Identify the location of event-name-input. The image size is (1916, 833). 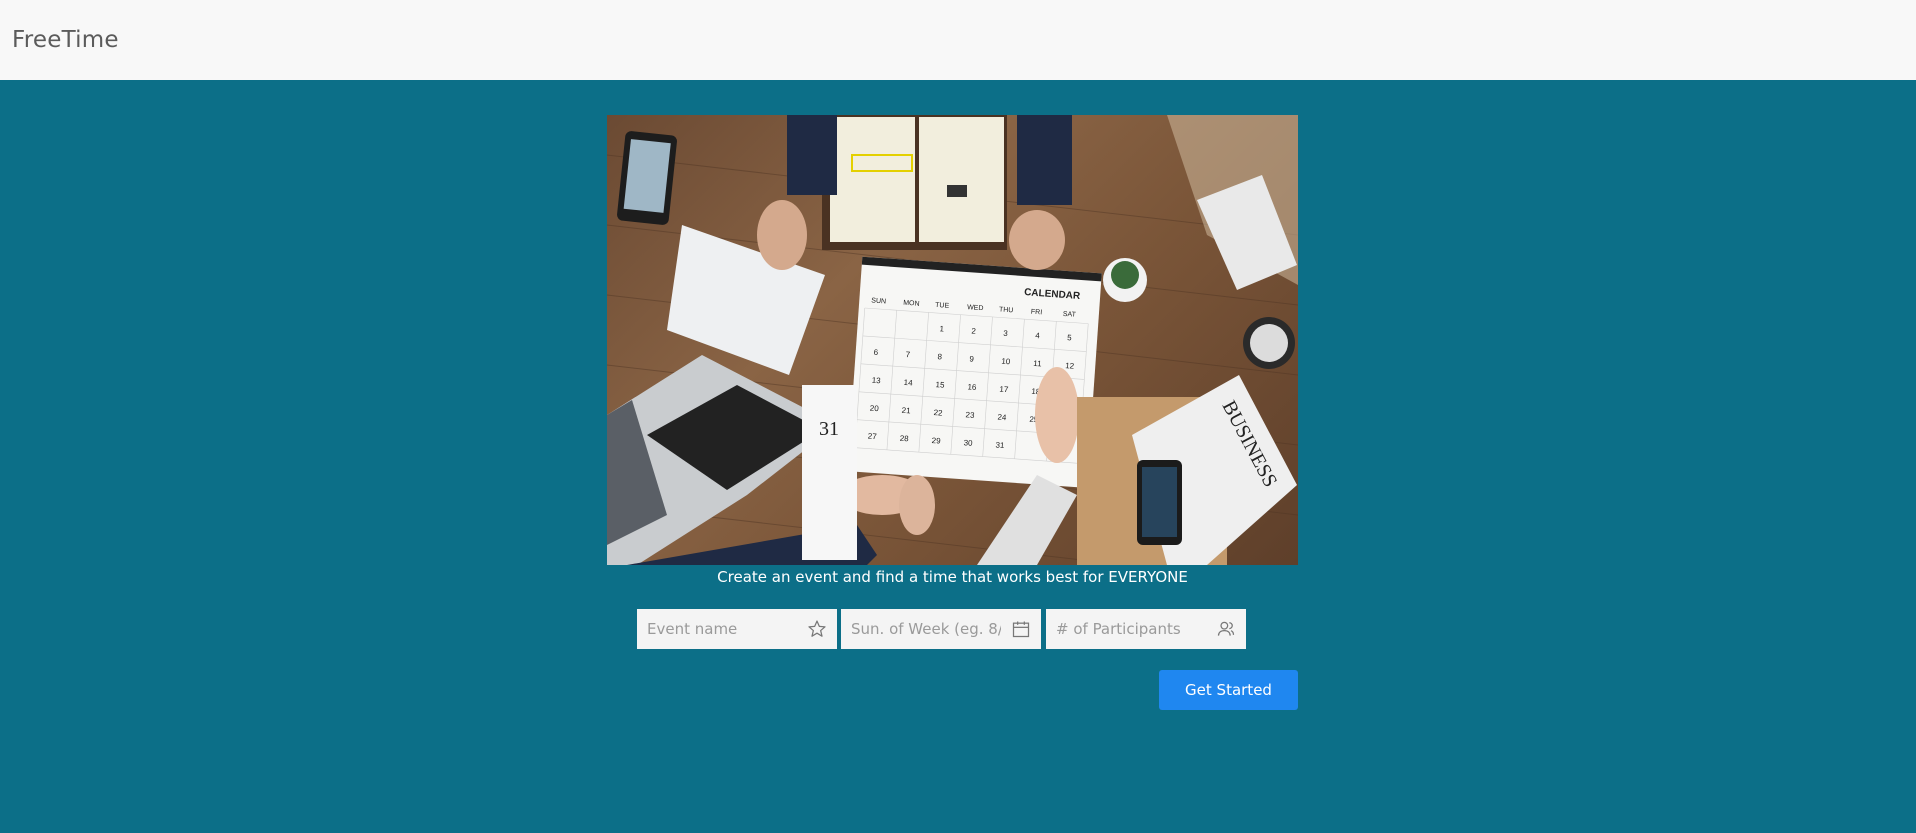
(722, 629).